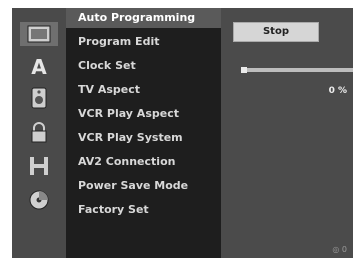 The width and height of the screenshot is (353, 266). Describe the element at coordinates (107, 65) in the screenshot. I see `menu-item-clock-set: Clock Set` at that location.